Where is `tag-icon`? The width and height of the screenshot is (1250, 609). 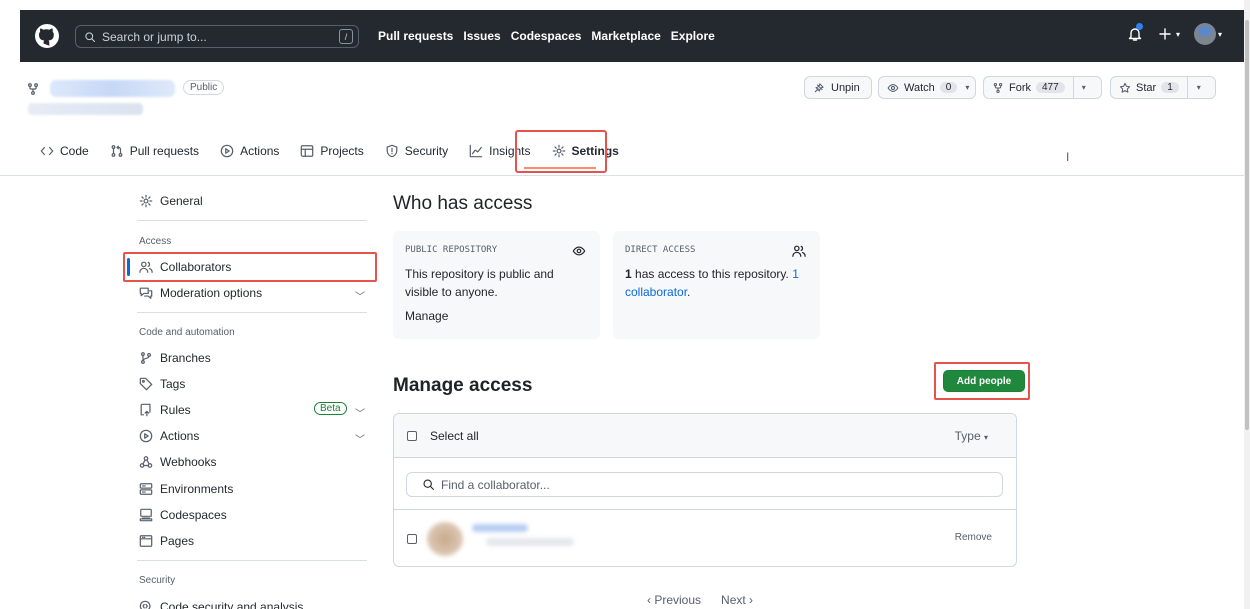 tag-icon is located at coordinates (146, 384).